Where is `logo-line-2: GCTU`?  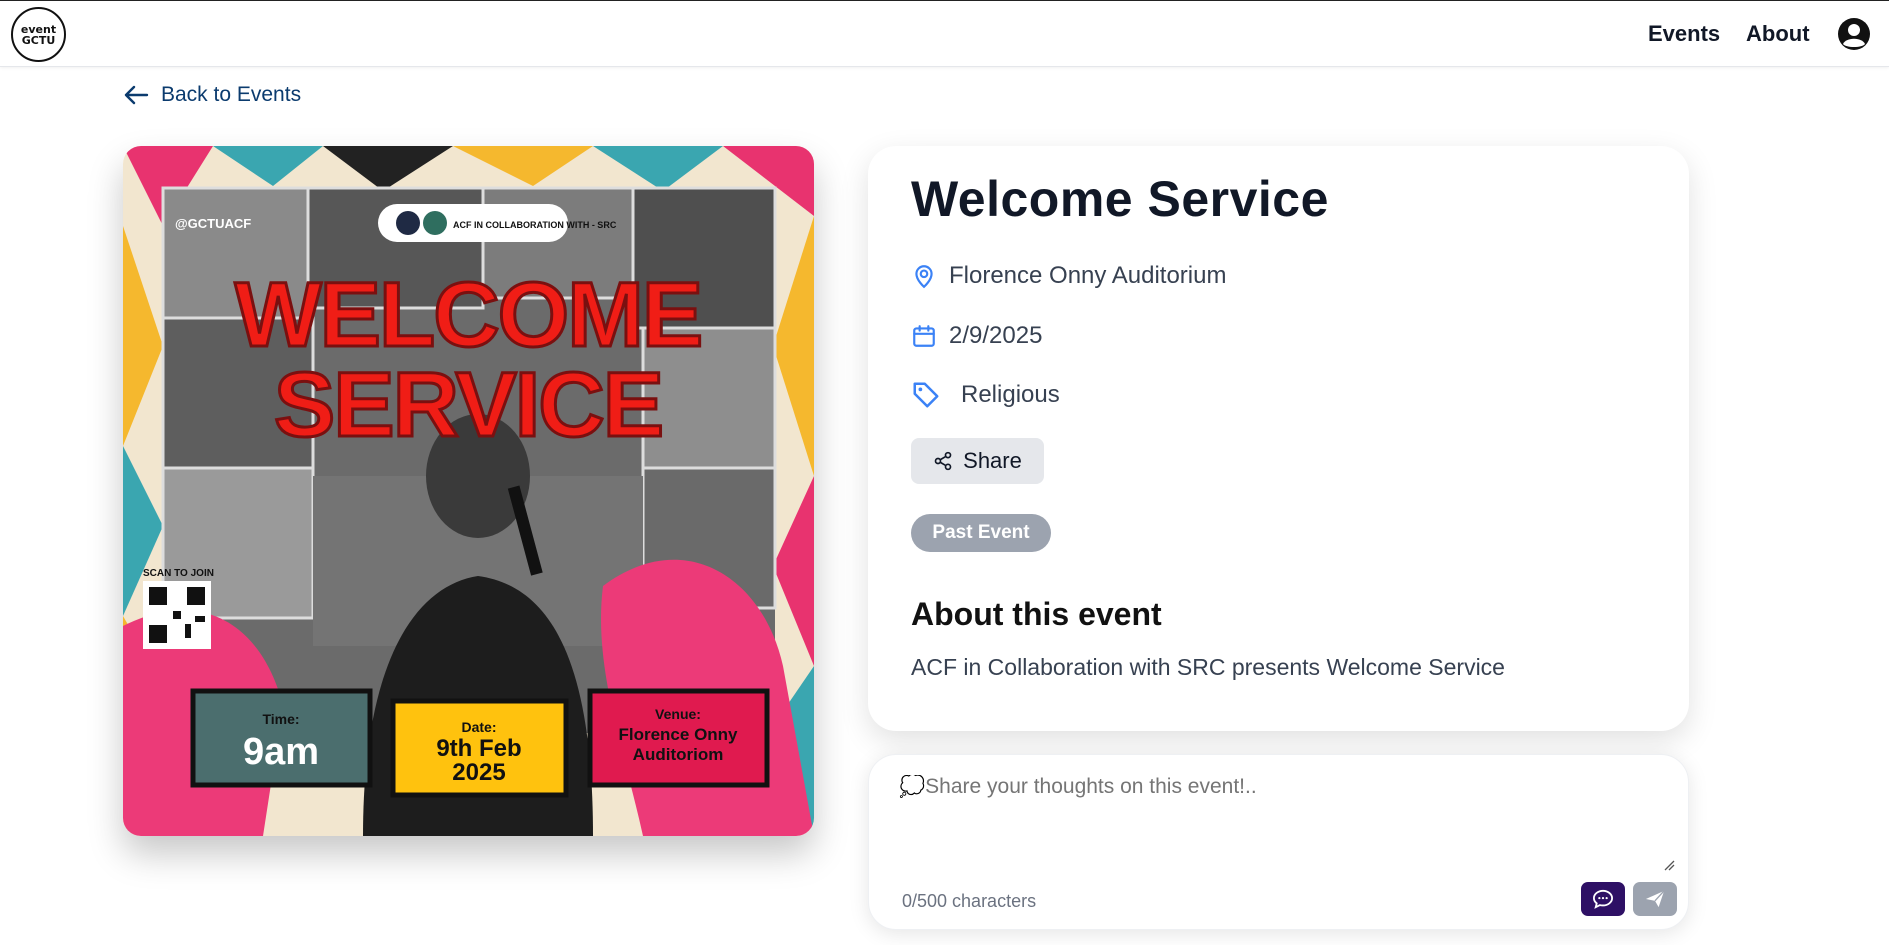
logo-line-2: GCTU is located at coordinates (38, 40).